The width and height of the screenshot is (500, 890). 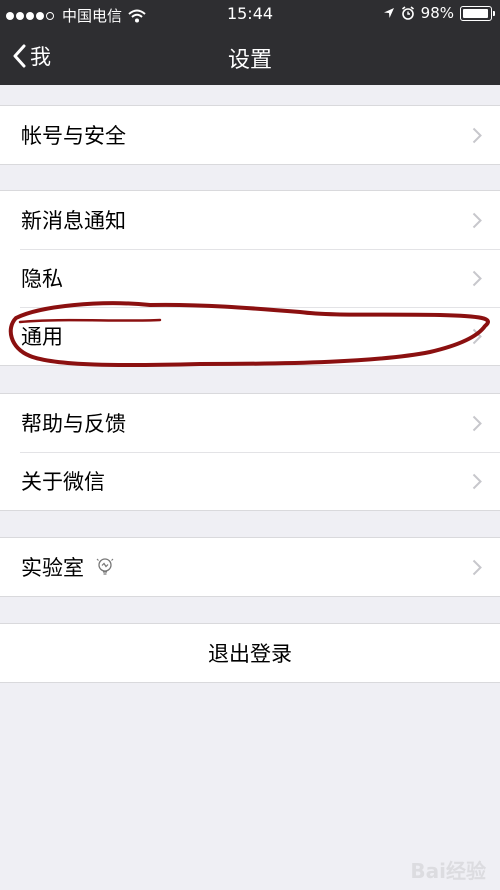 I want to click on settings-group-lab: 实验室, so click(x=250, y=567).